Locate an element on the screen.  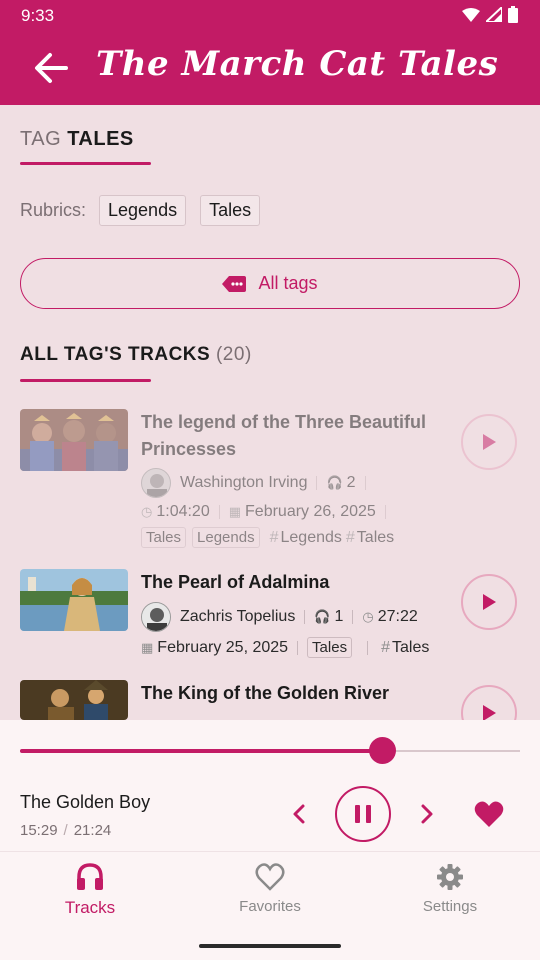
elapsed-time: 15:29 is located at coordinates (39, 830).